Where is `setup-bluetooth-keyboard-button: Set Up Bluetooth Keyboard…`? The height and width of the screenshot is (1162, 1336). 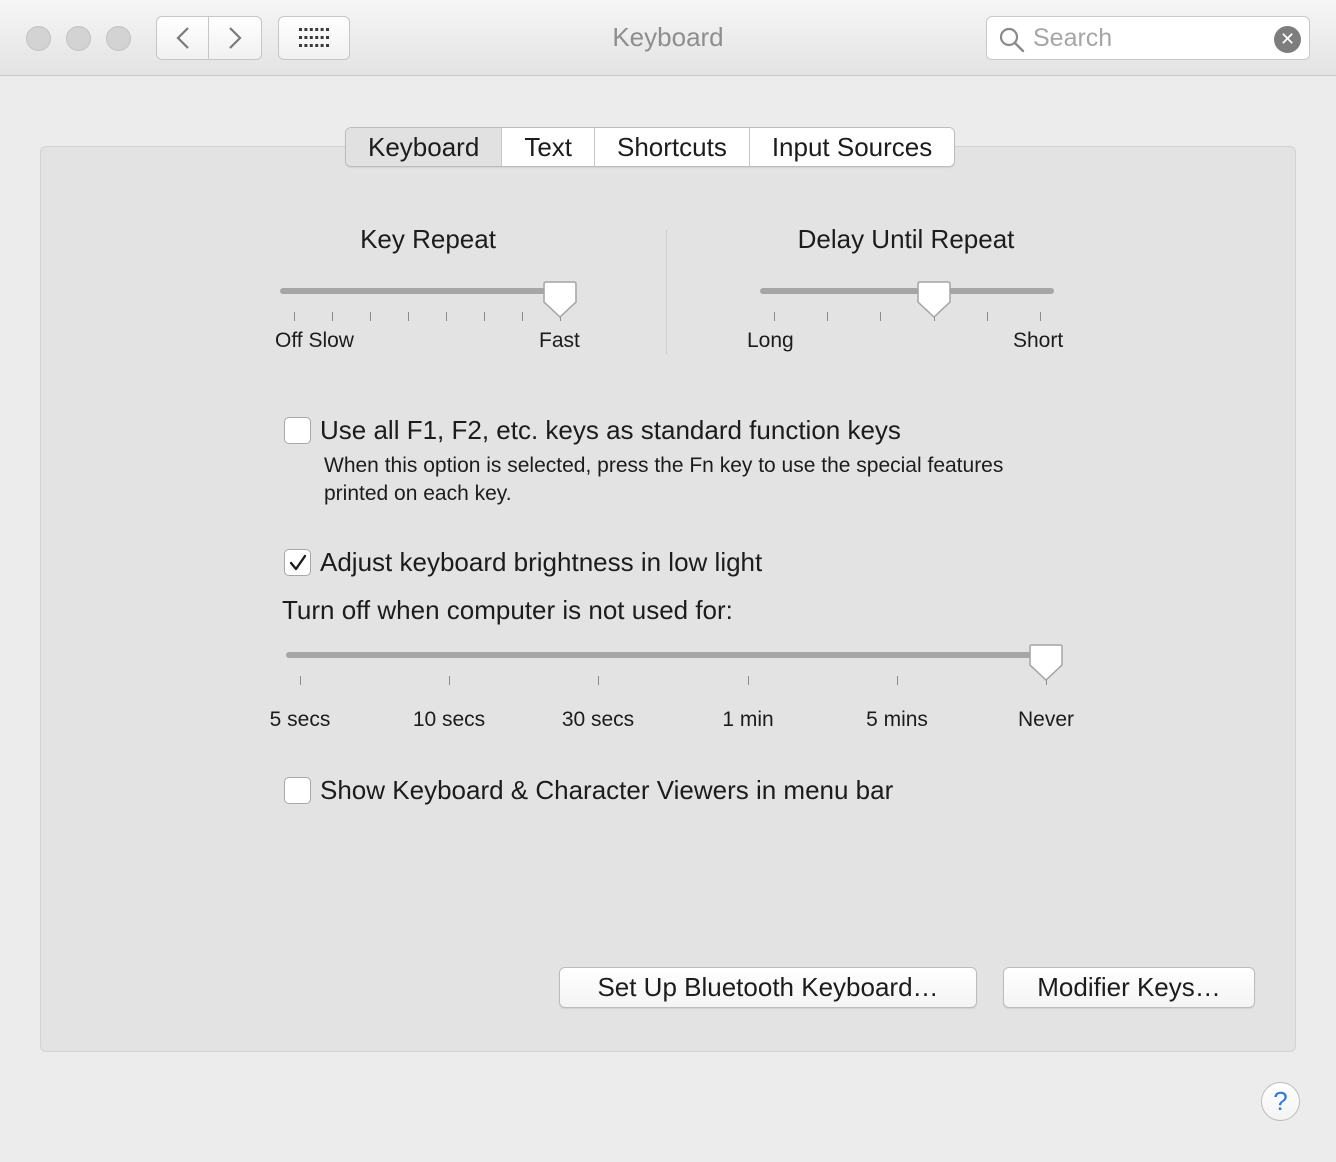
setup-bluetooth-keyboard-button: Set Up Bluetooth Keyboard… is located at coordinates (768, 987).